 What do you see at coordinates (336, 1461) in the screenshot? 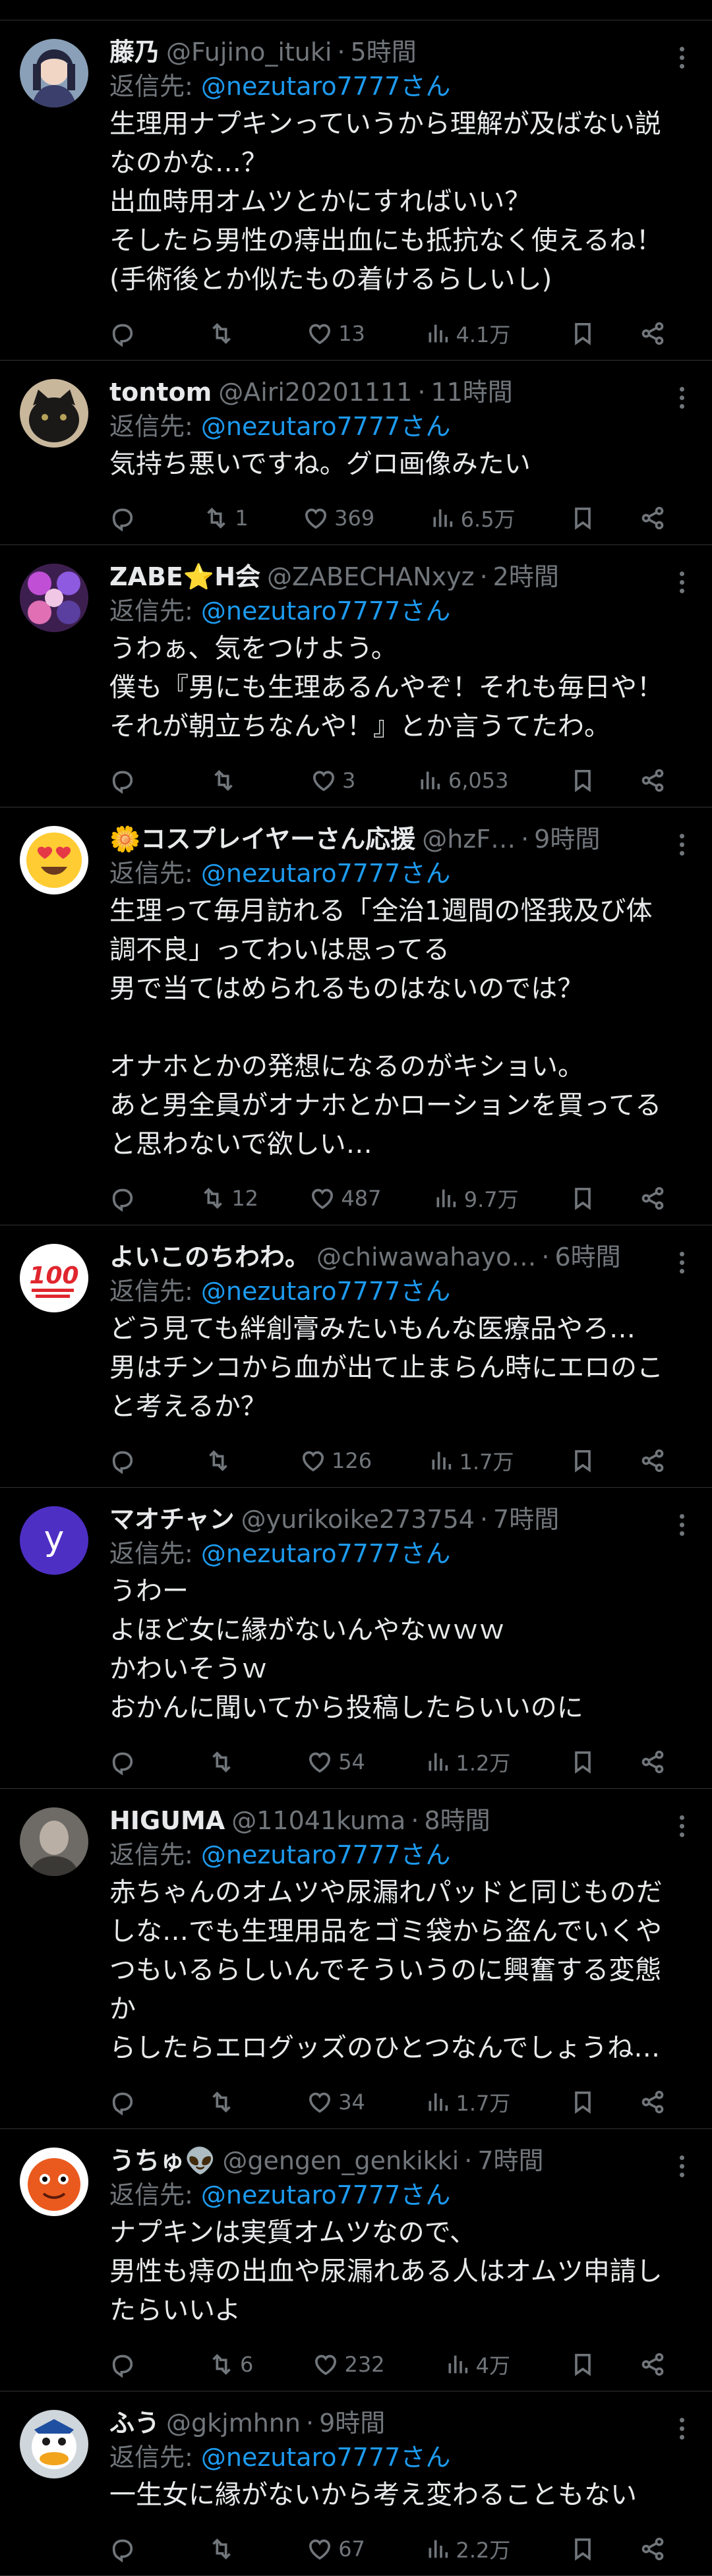
I see `like-button: 126` at bounding box center [336, 1461].